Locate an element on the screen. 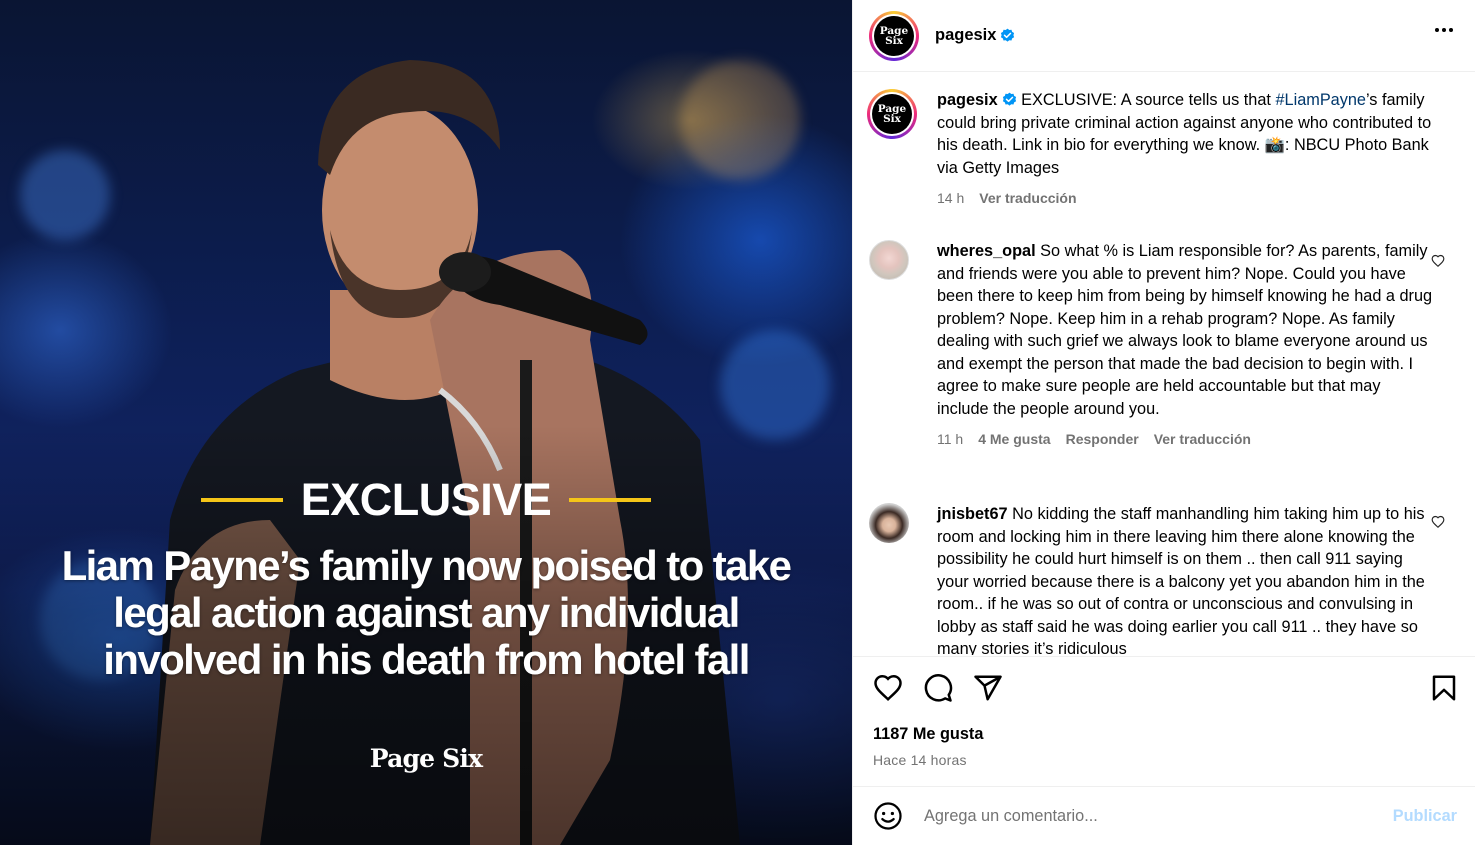  page-six-wordmark: Page Six is located at coordinates (426, 758).